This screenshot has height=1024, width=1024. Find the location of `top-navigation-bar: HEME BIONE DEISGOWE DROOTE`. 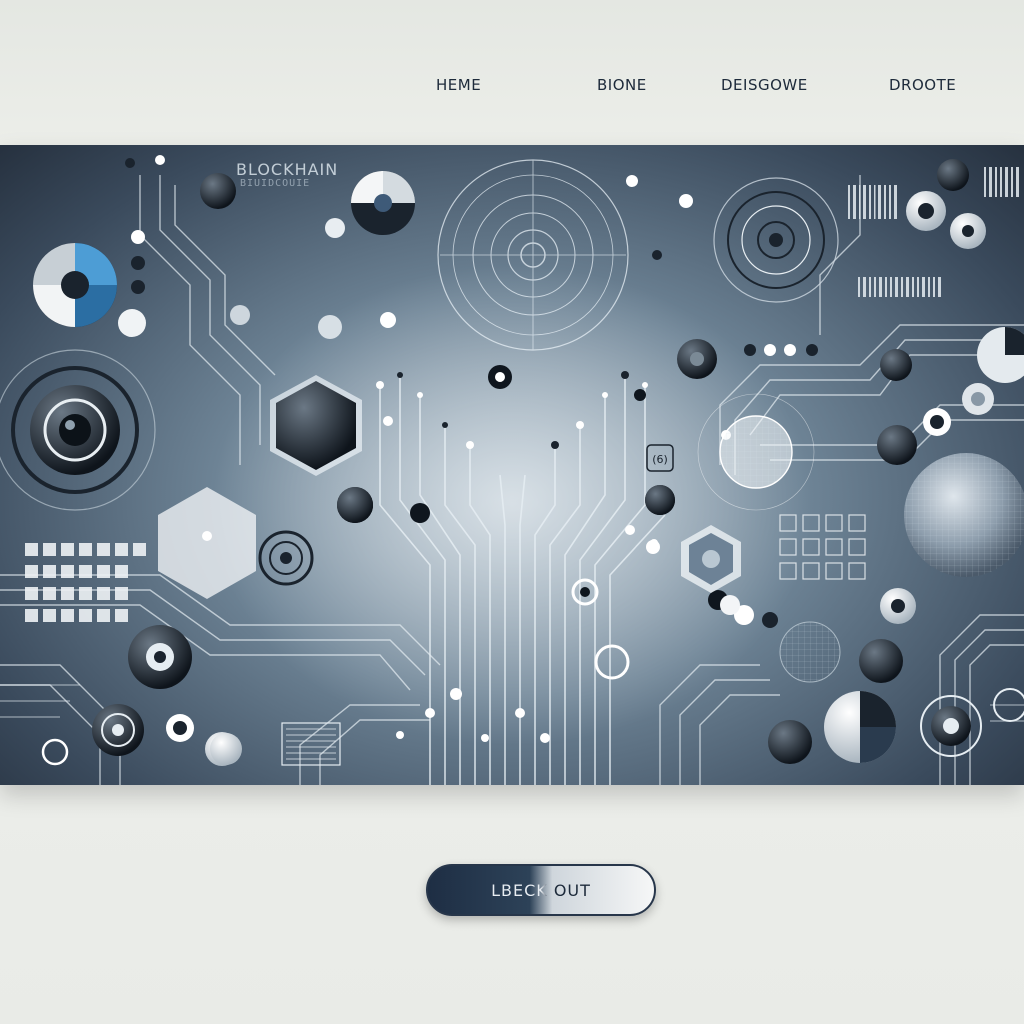

top-navigation-bar: HEME BIONE DEISGOWE DROOTE is located at coordinates (512, 72).